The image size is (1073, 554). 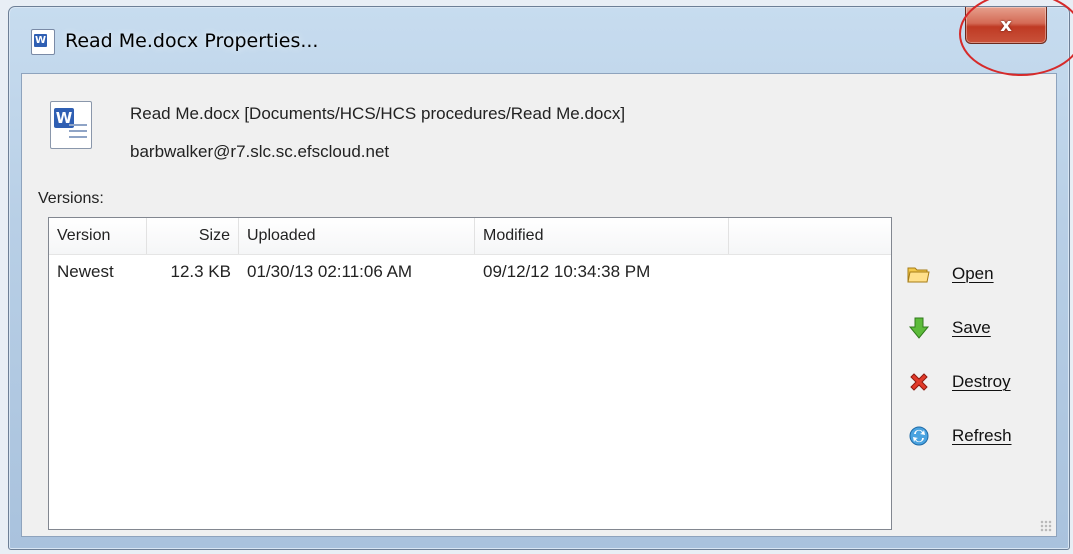 What do you see at coordinates (919, 328) in the screenshot?
I see `green-arrow-icon` at bounding box center [919, 328].